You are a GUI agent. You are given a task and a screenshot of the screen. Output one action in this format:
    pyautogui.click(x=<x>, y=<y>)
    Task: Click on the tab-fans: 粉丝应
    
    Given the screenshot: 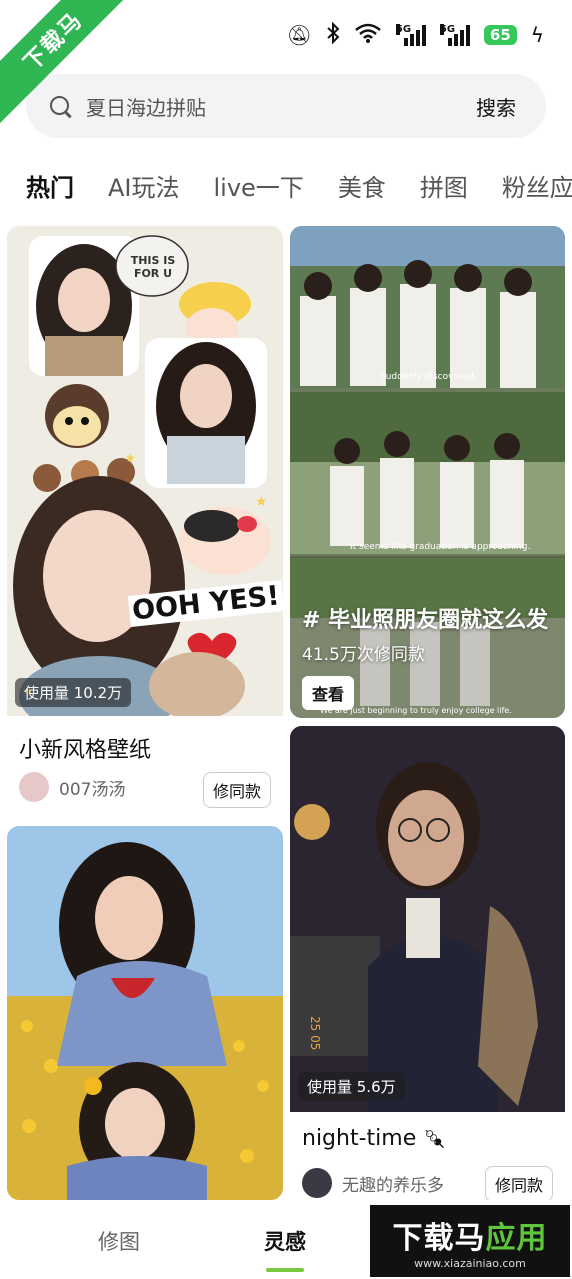 What is the action you would take?
    pyautogui.click(x=537, y=194)
    